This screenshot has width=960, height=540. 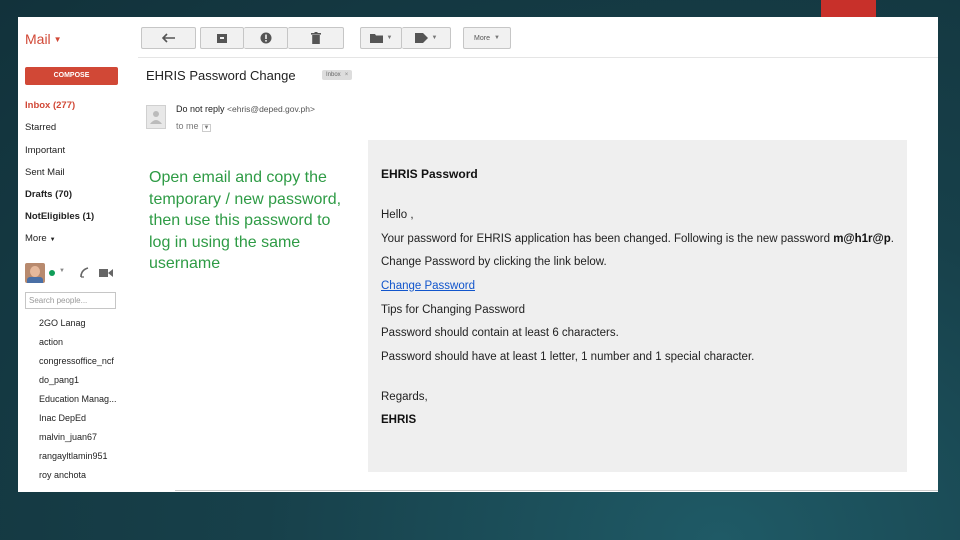 What do you see at coordinates (76, 361) in the screenshot?
I see `contact-list-item: congressoffice_ncf` at bounding box center [76, 361].